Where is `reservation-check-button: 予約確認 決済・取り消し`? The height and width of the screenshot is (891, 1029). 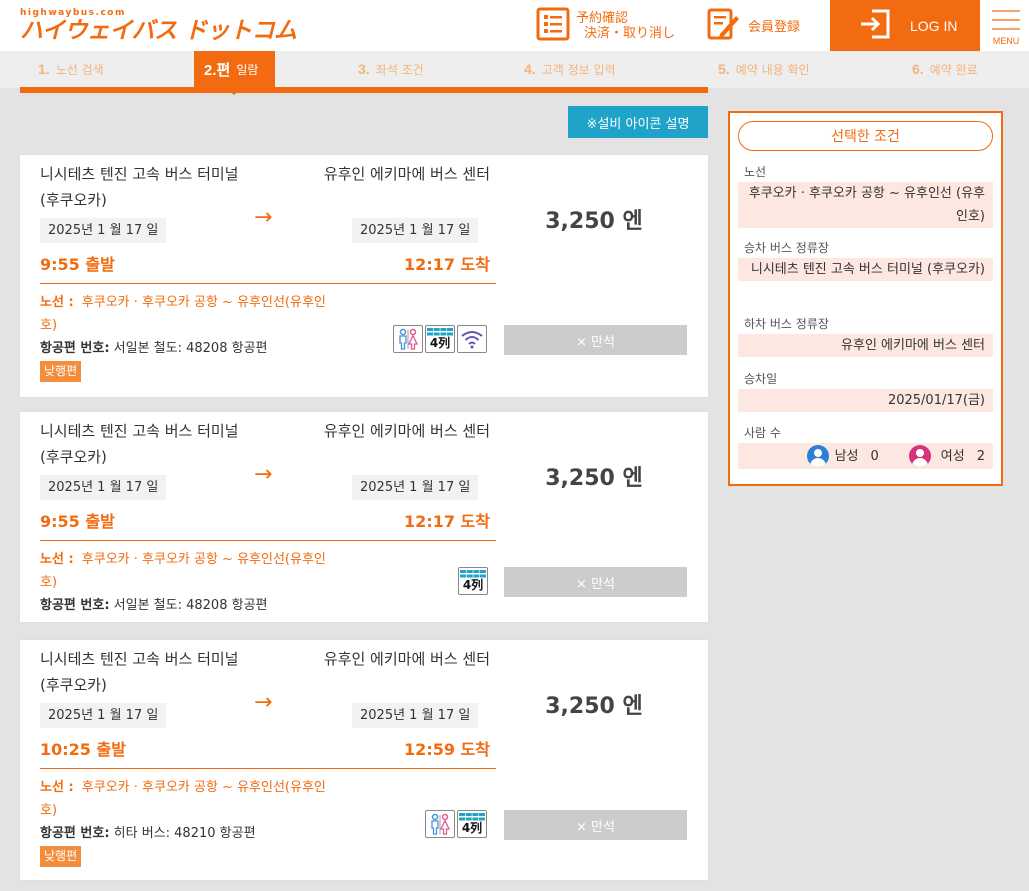 reservation-check-button: 予約確認 決済・取り消し is located at coordinates (605, 25).